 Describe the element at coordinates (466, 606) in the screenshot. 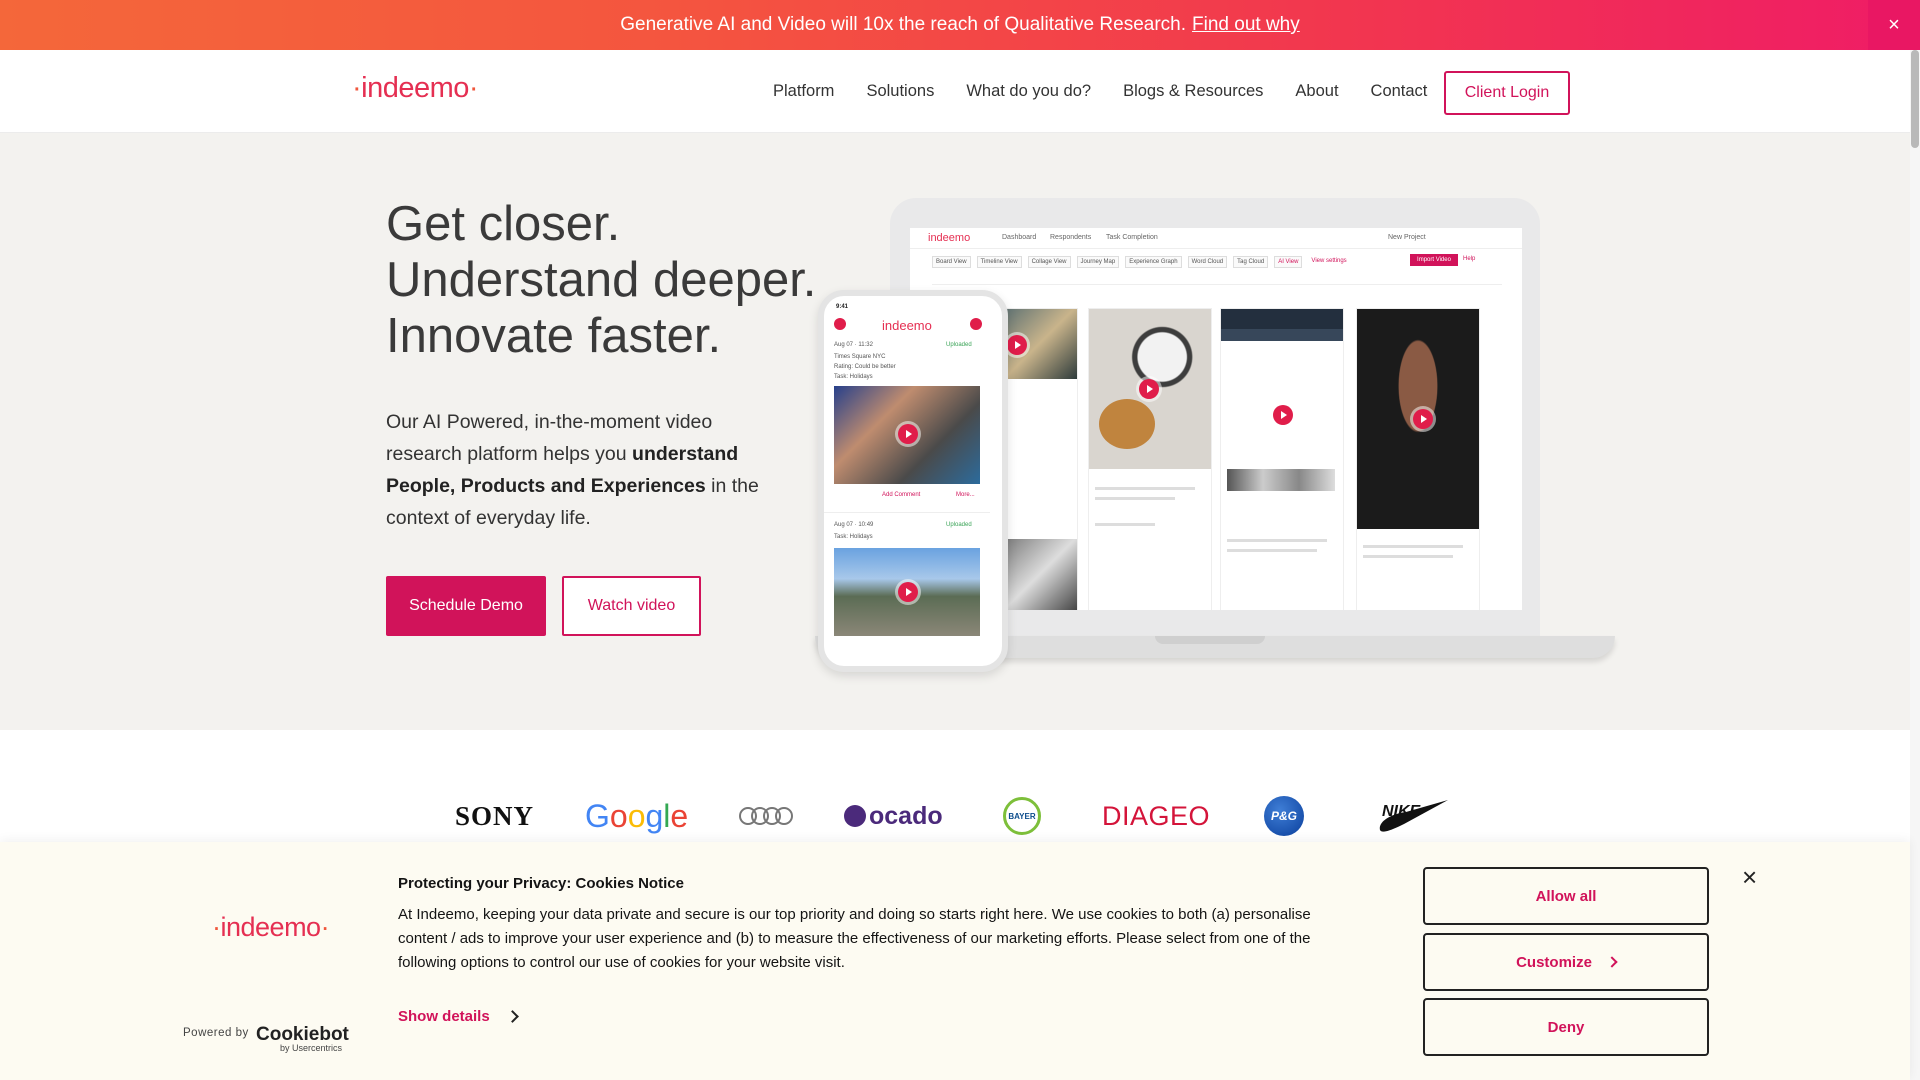

I see `schedule-demo-button: Schedule Demo` at that location.